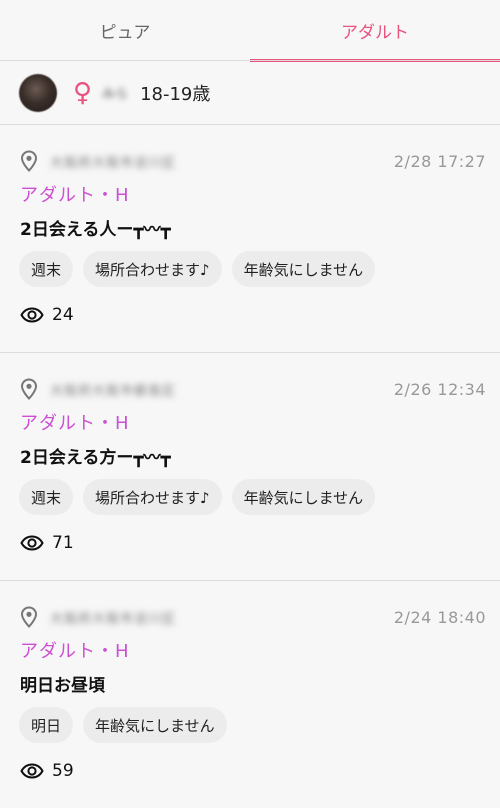  Describe the element at coordinates (47, 315) in the screenshot. I see `view-count-row: 24` at that location.